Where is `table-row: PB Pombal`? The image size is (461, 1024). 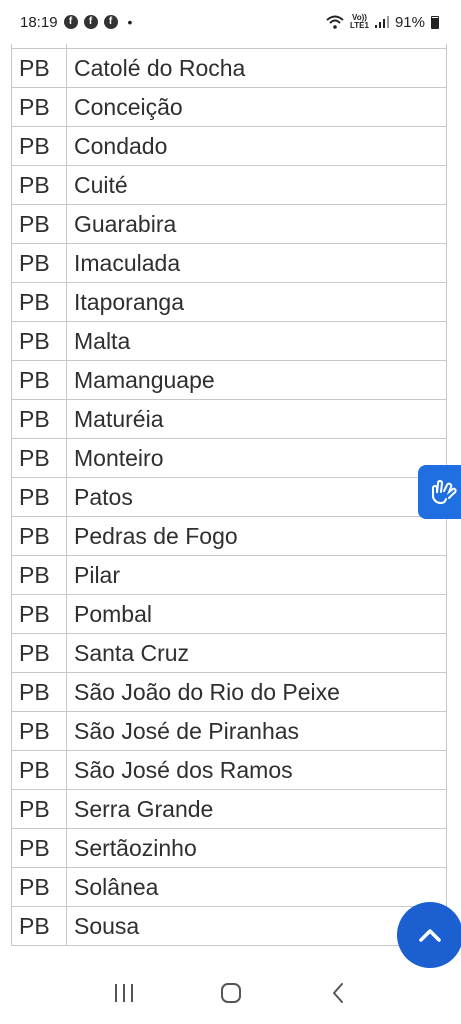 table-row: PB Pombal is located at coordinates (229, 614).